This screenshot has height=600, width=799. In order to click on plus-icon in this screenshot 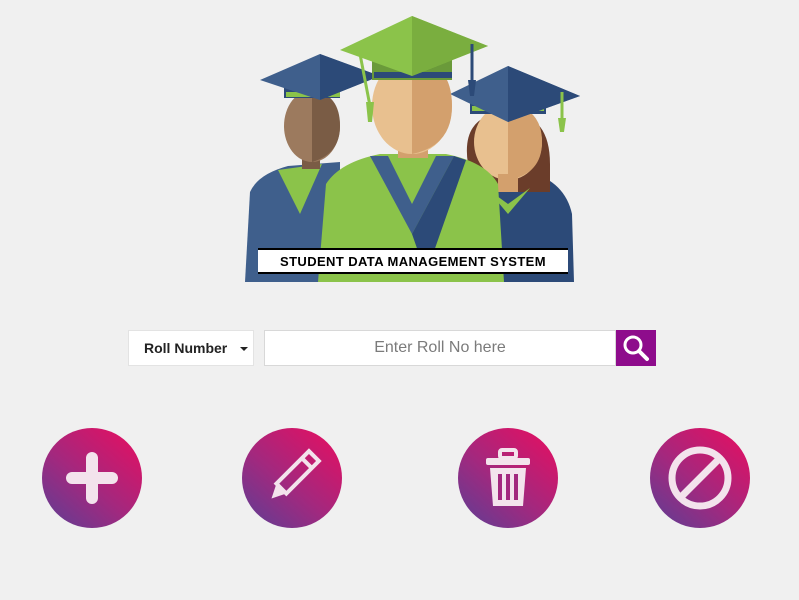, I will do `click(92, 478)`.